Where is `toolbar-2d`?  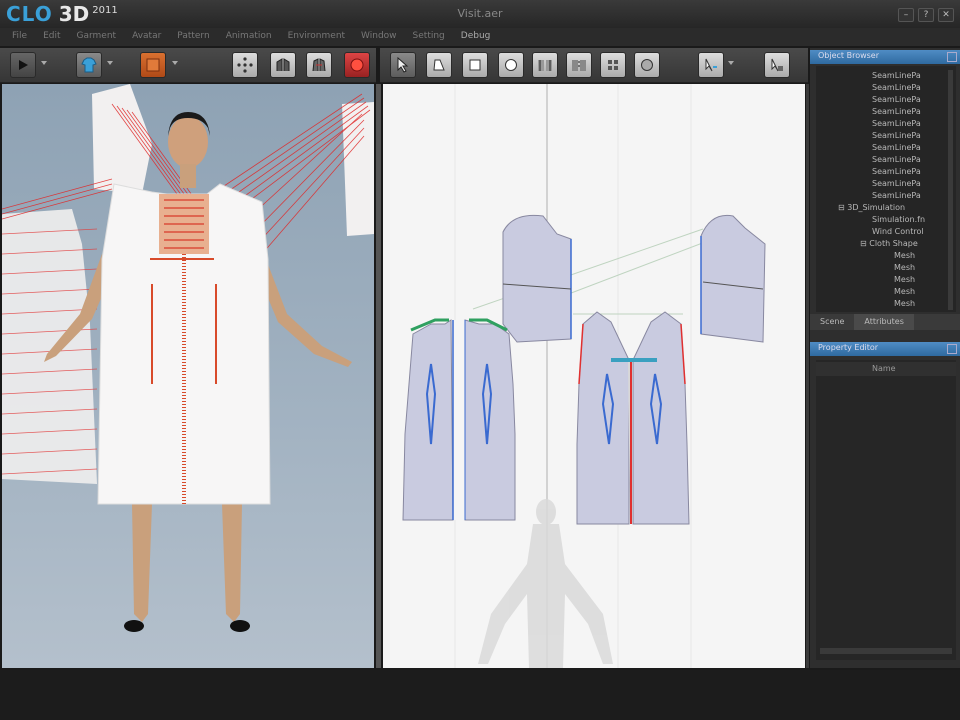 toolbar-2d is located at coordinates (594, 65).